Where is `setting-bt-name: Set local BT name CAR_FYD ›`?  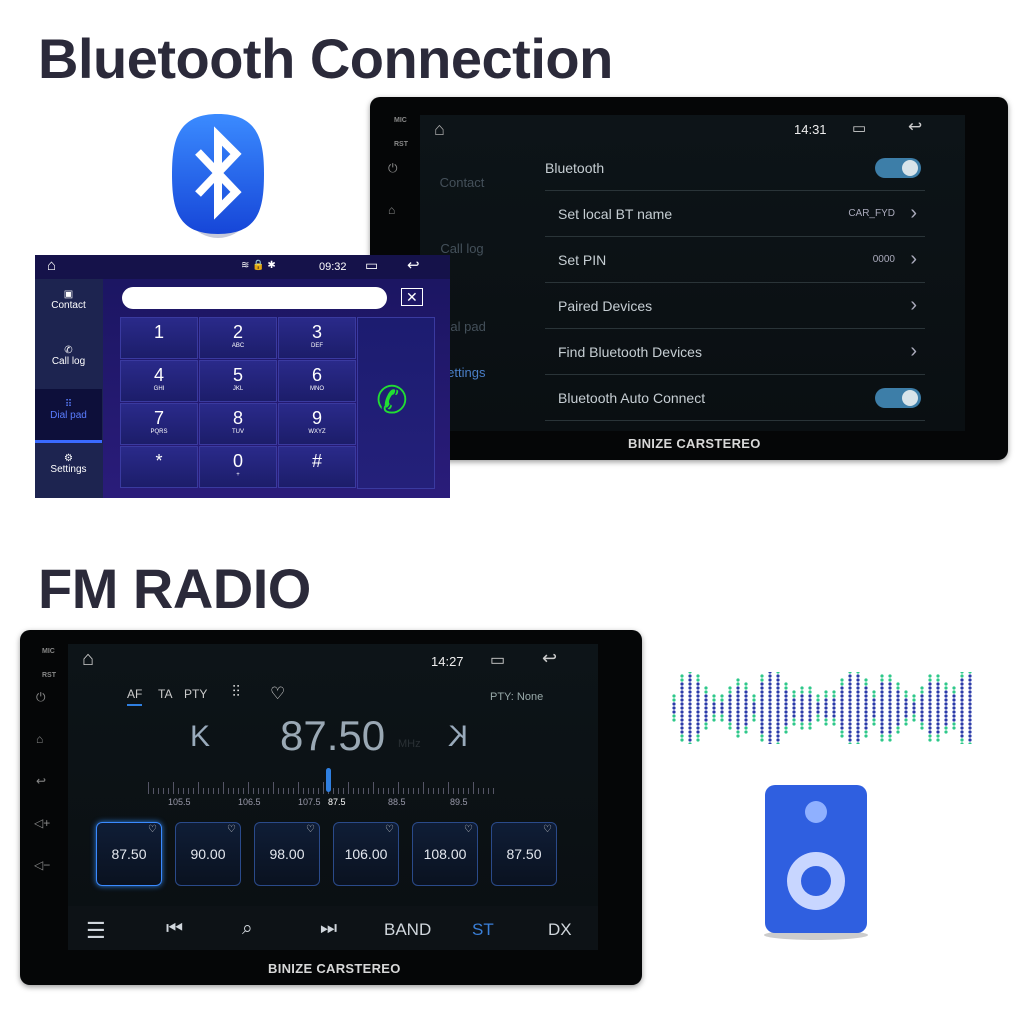
setting-bt-name: Set local BT name CAR_FYD › is located at coordinates (735, 214).